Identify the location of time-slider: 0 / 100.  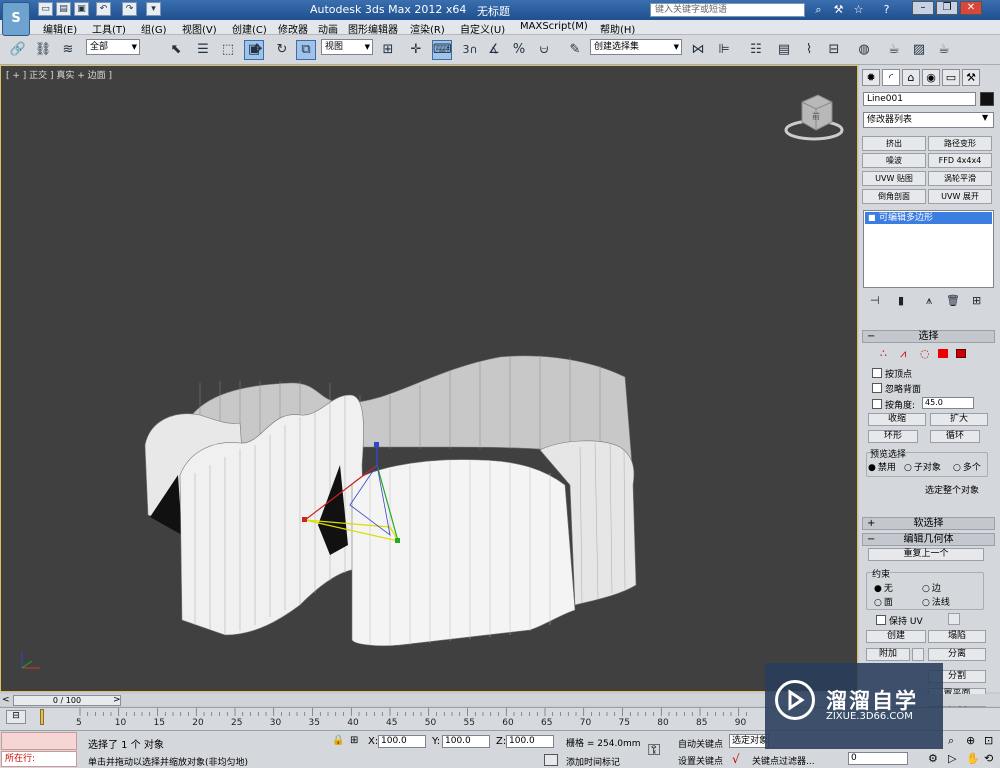
(67, 700).